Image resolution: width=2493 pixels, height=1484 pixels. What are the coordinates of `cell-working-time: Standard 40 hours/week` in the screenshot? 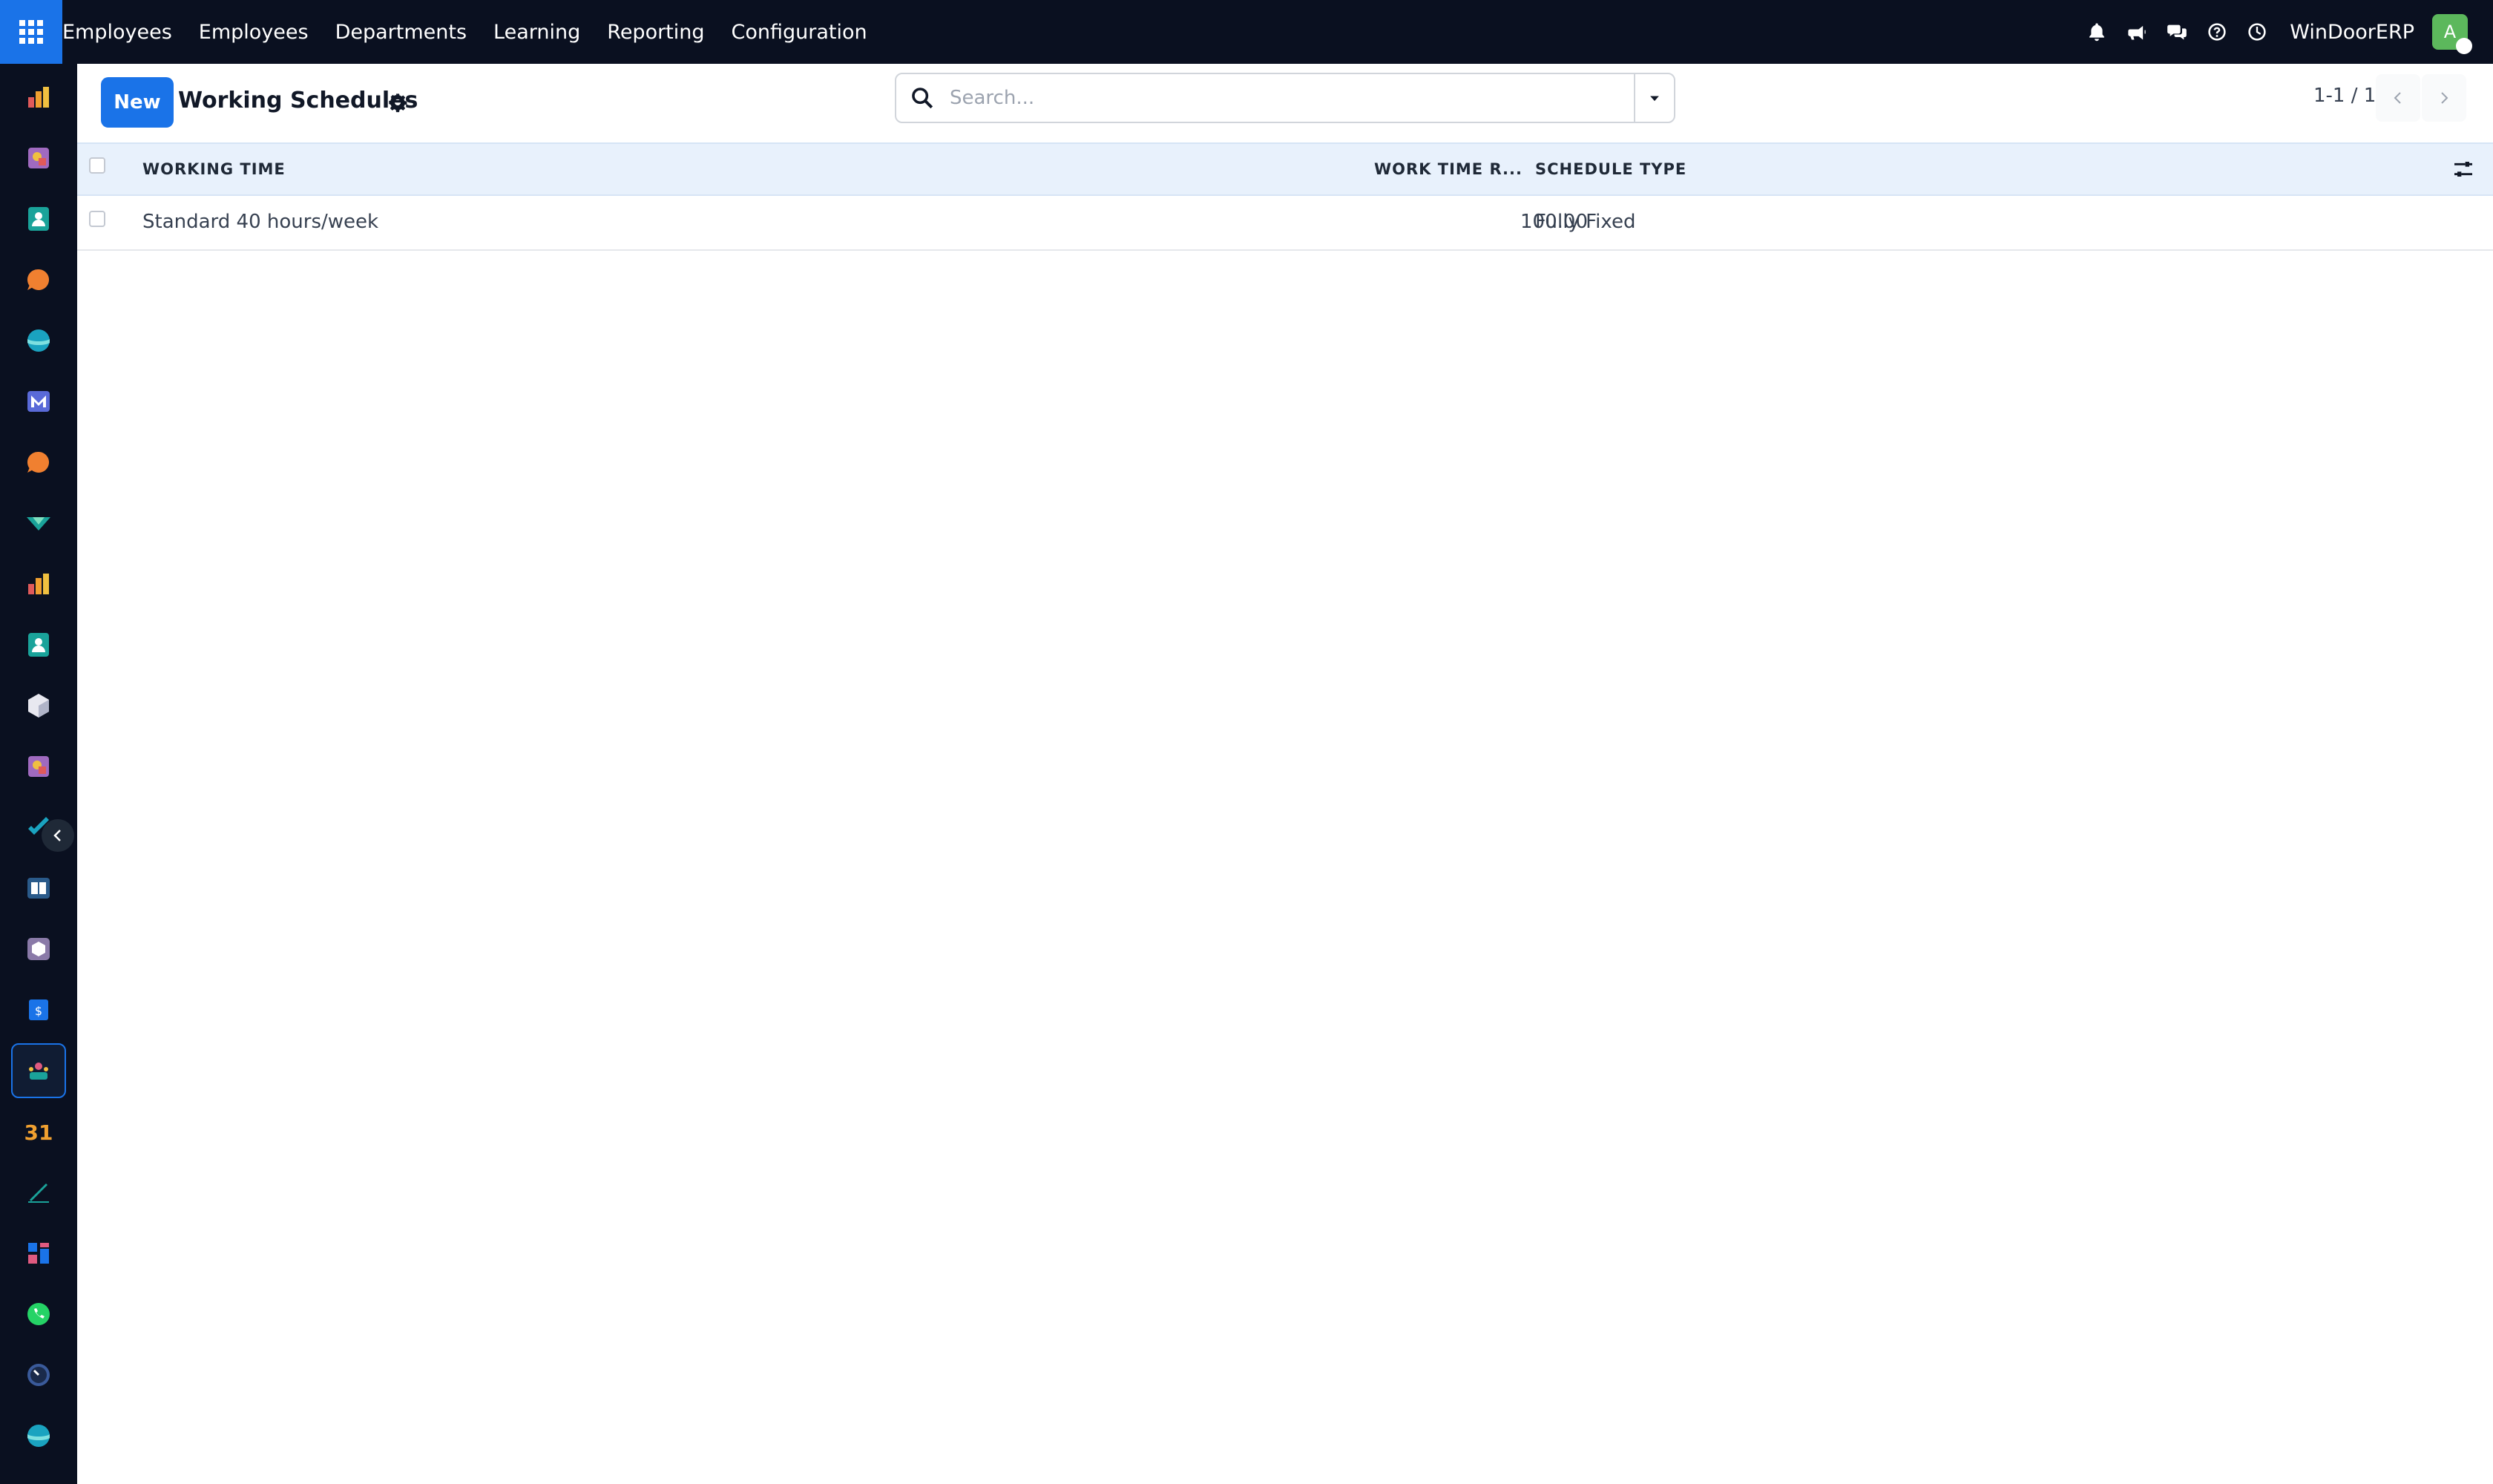 It's located at (260, 222).